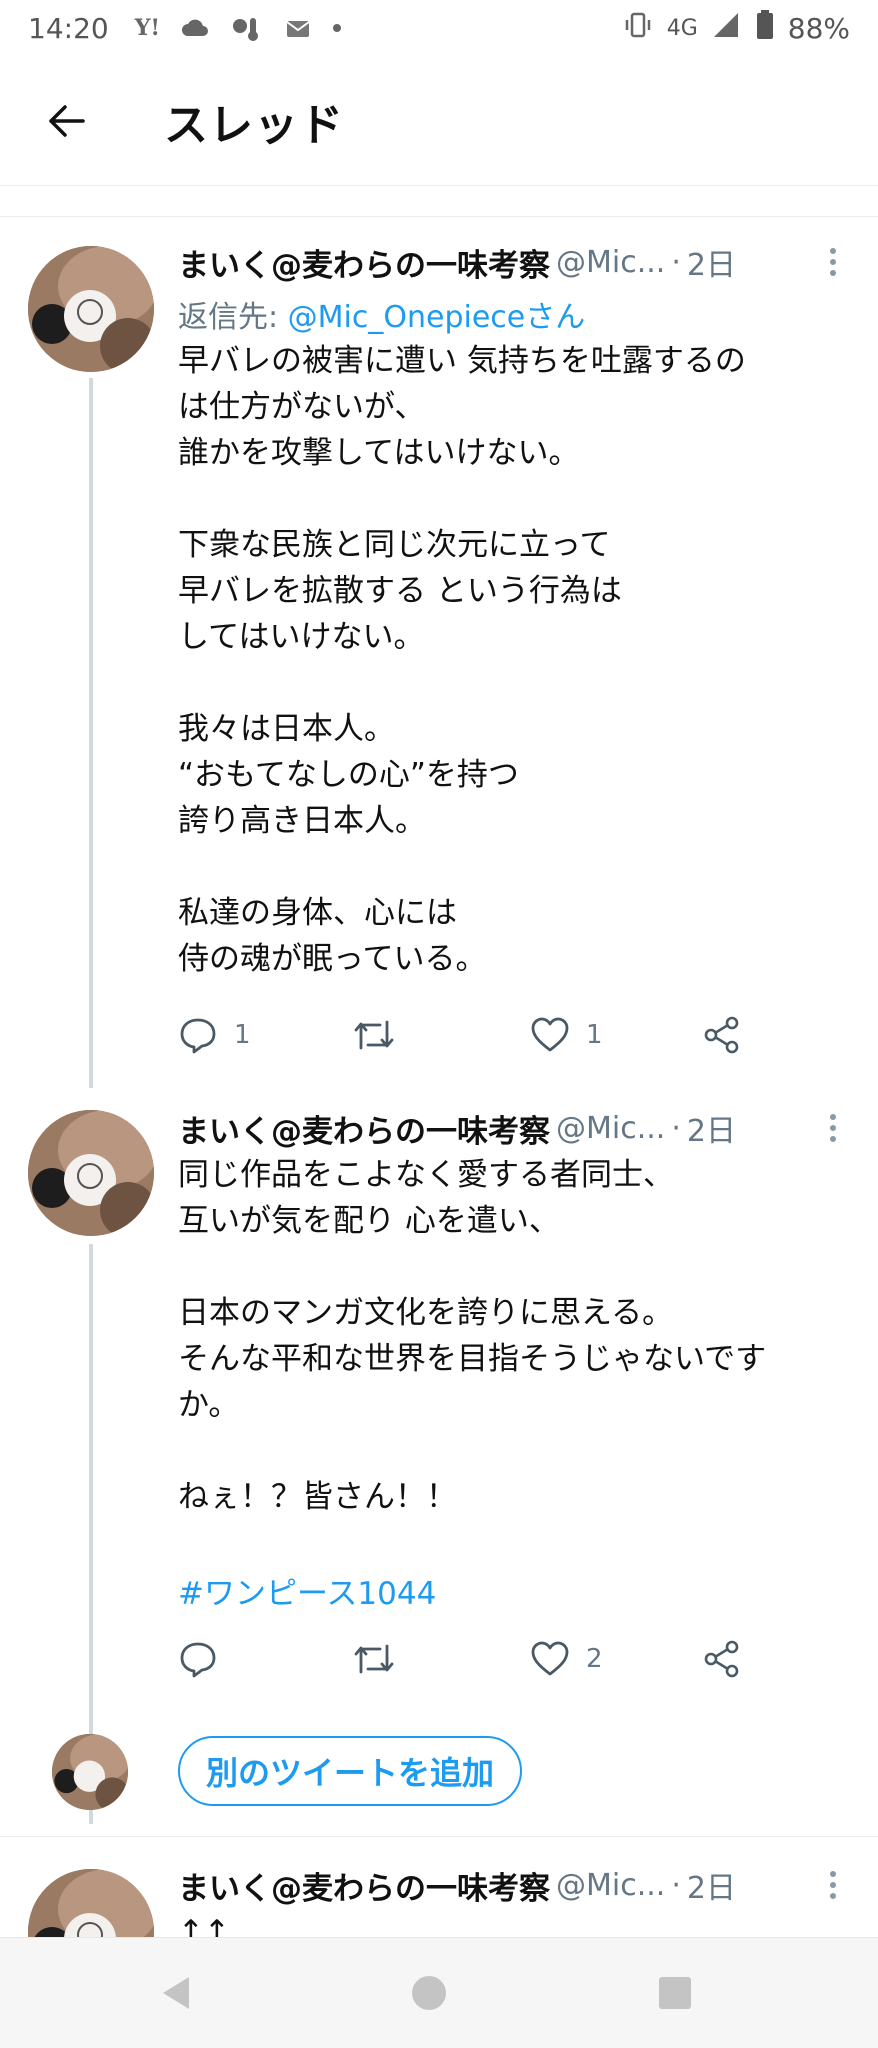  I want to click on reply-to-line: 返信先: @Mic_Onepieceさん, so click(381, 314).